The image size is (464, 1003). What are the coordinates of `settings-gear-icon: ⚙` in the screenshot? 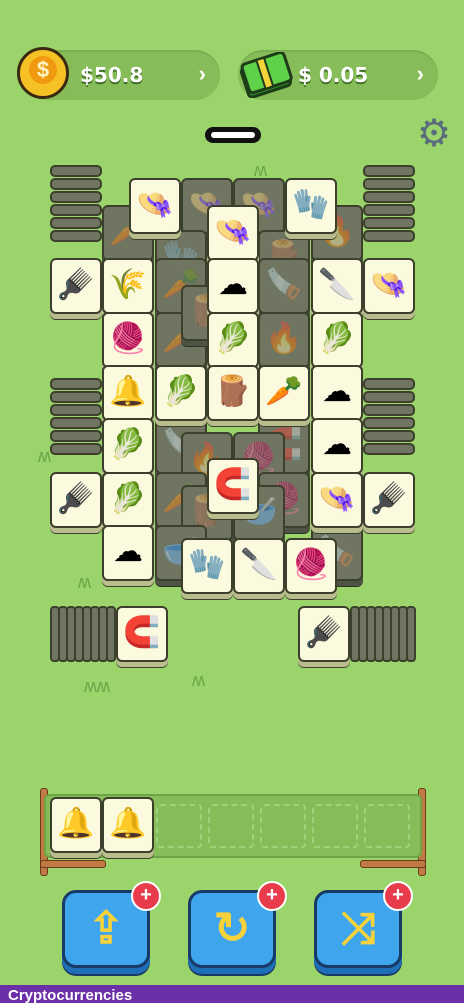 It's located at (434, 134).